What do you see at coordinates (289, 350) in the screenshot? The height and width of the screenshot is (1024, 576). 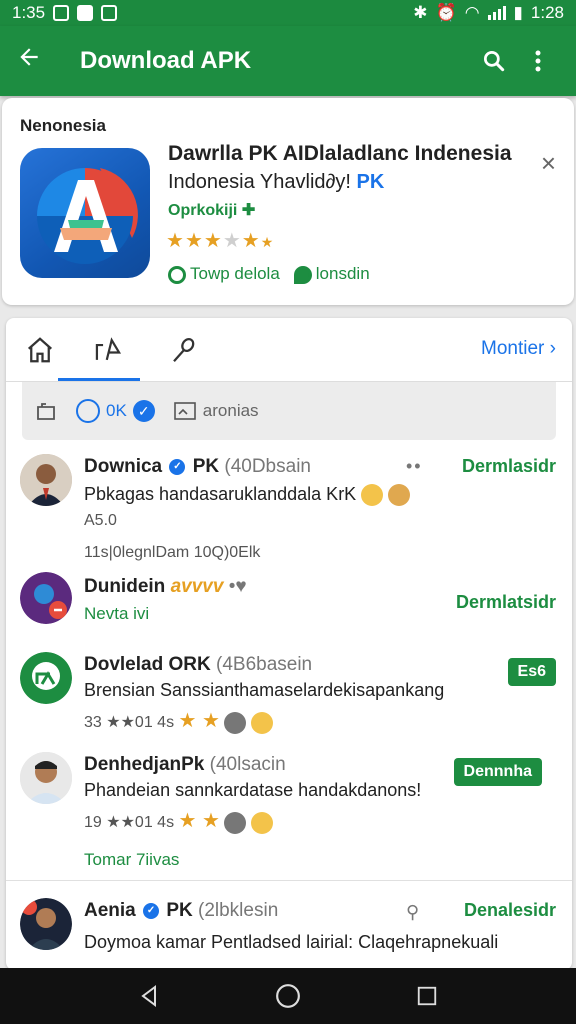 I see `tab-bar: Montier ›` at bounding box center [289, 350].